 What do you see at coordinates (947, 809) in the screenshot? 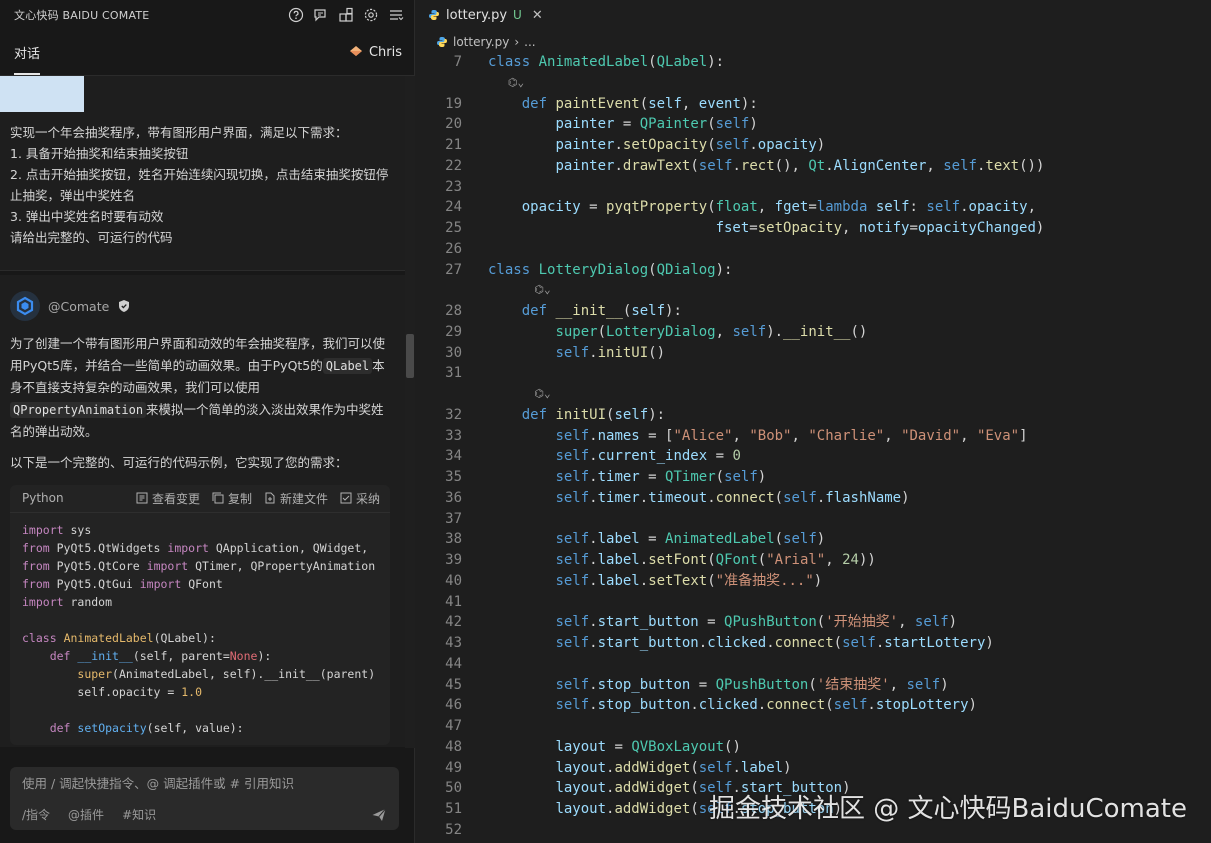
I see `watermark: 掘金技术社区 @ 文心快码BaiduComate` at bounding box center [947, 809].